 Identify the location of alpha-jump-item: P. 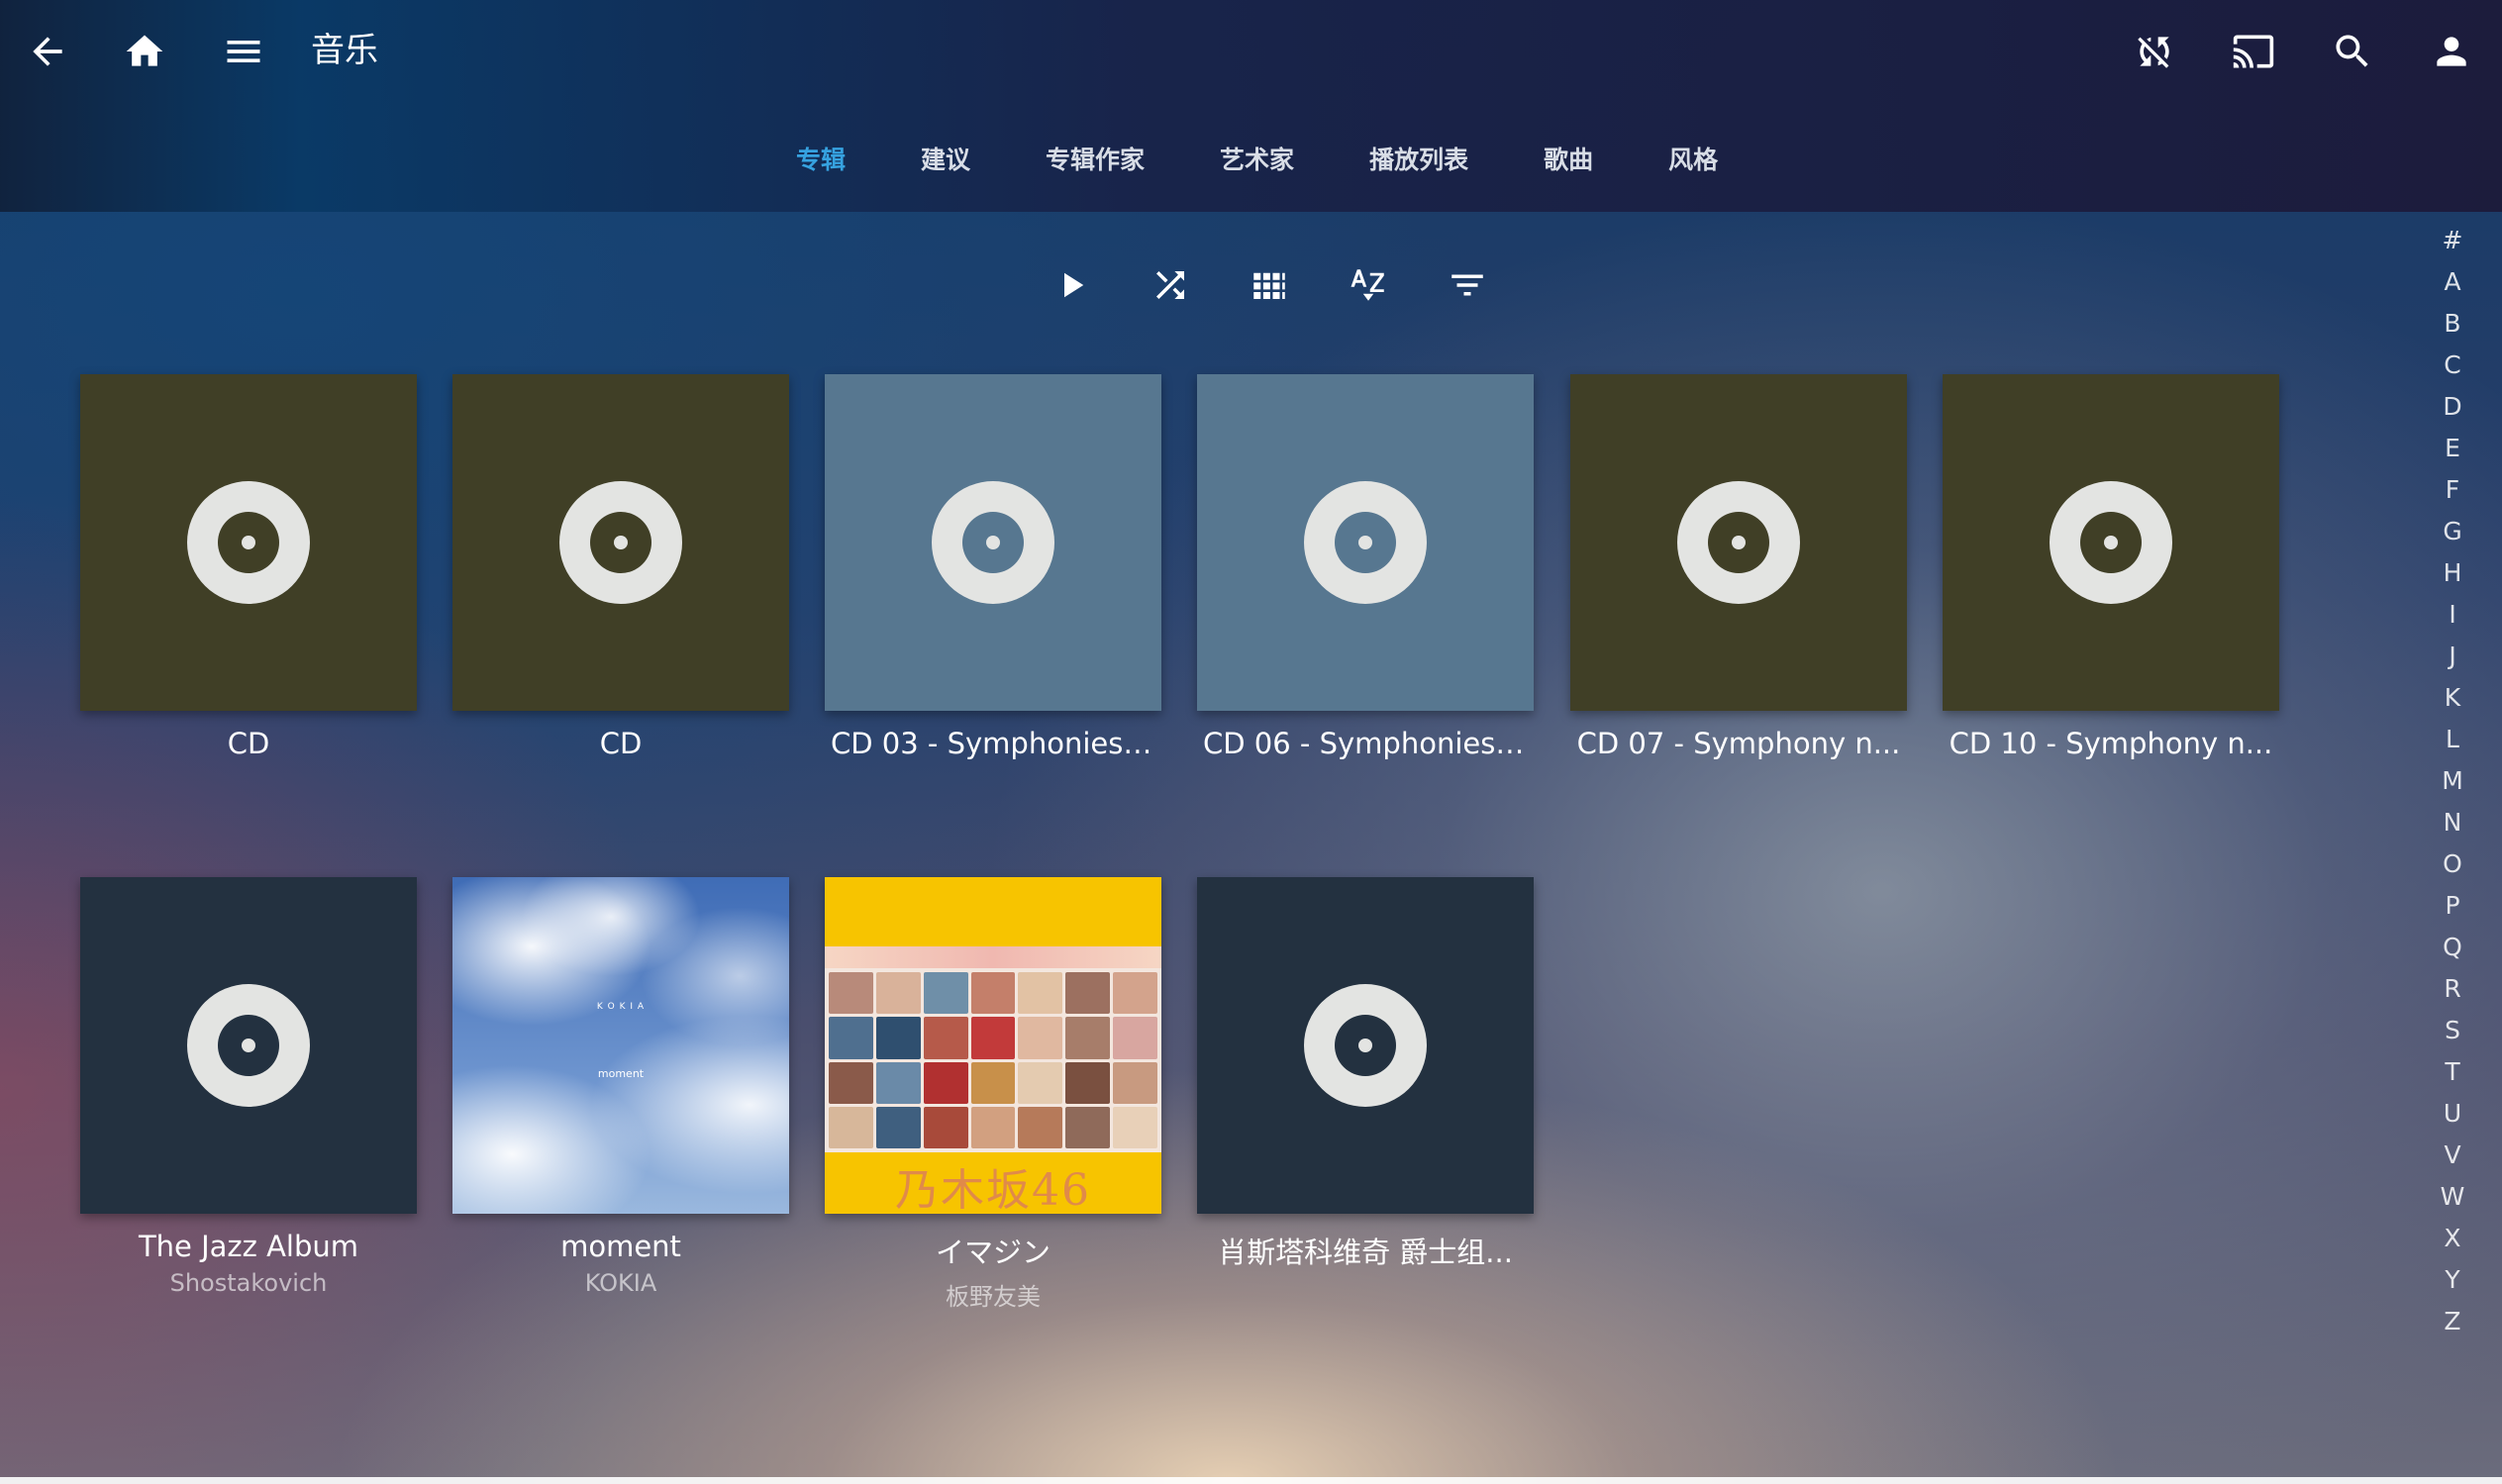
(2453, 906).